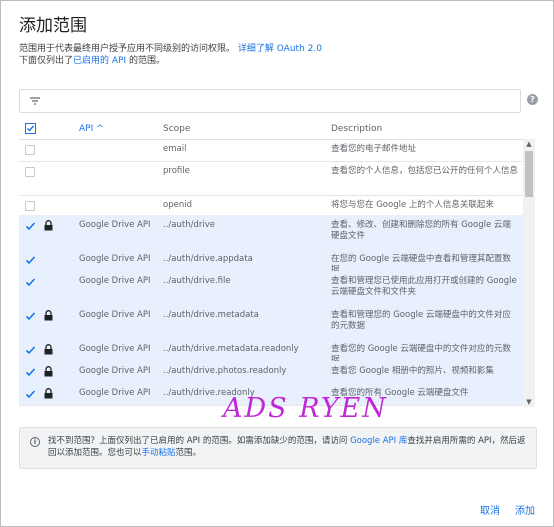 The width and height of the screenshot is (554, 527). Describe the element at coordinates (357, 129) in the screenshot. I see `description-column-header: Description` at that location.